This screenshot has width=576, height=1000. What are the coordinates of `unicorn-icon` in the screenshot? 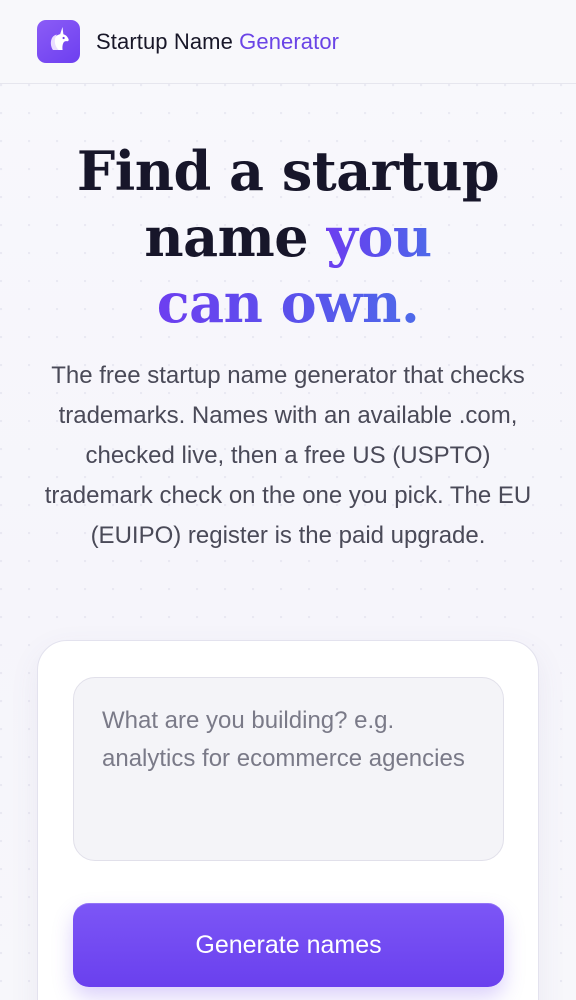 It's located at (59, 41).